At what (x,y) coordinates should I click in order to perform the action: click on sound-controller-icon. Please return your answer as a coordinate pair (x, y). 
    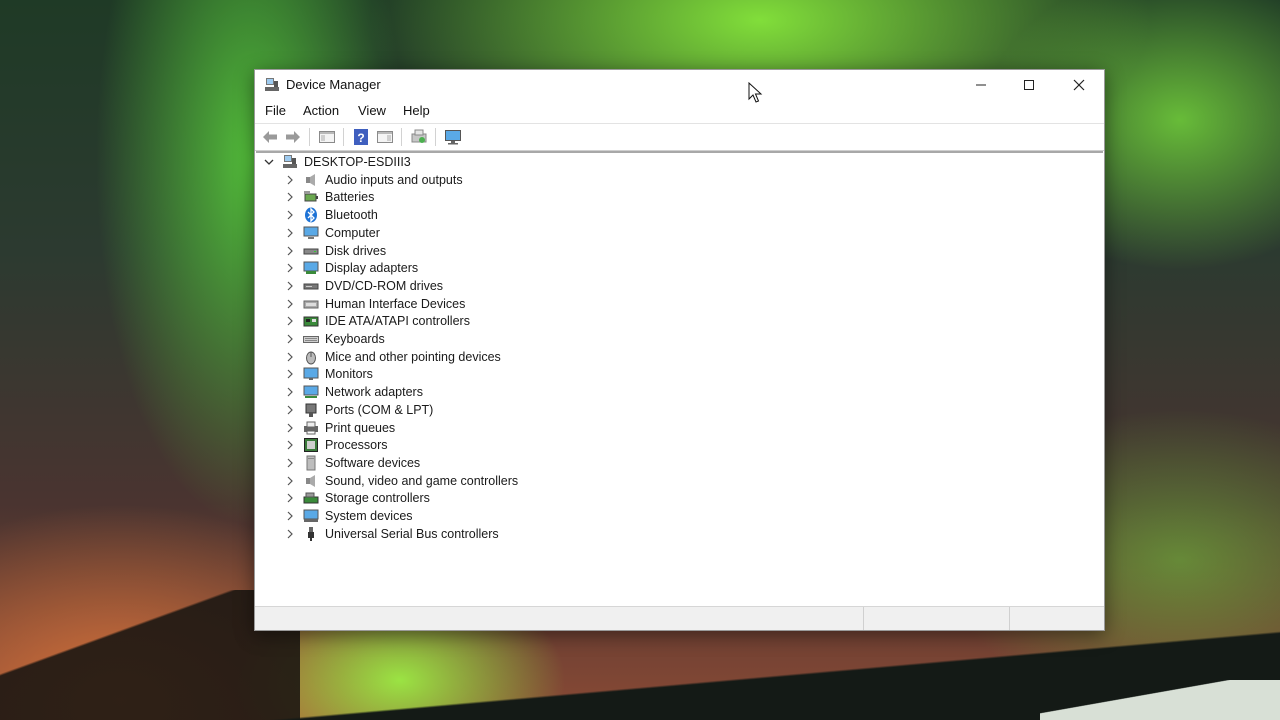
    Looking at the image, I should click on (310, 480).